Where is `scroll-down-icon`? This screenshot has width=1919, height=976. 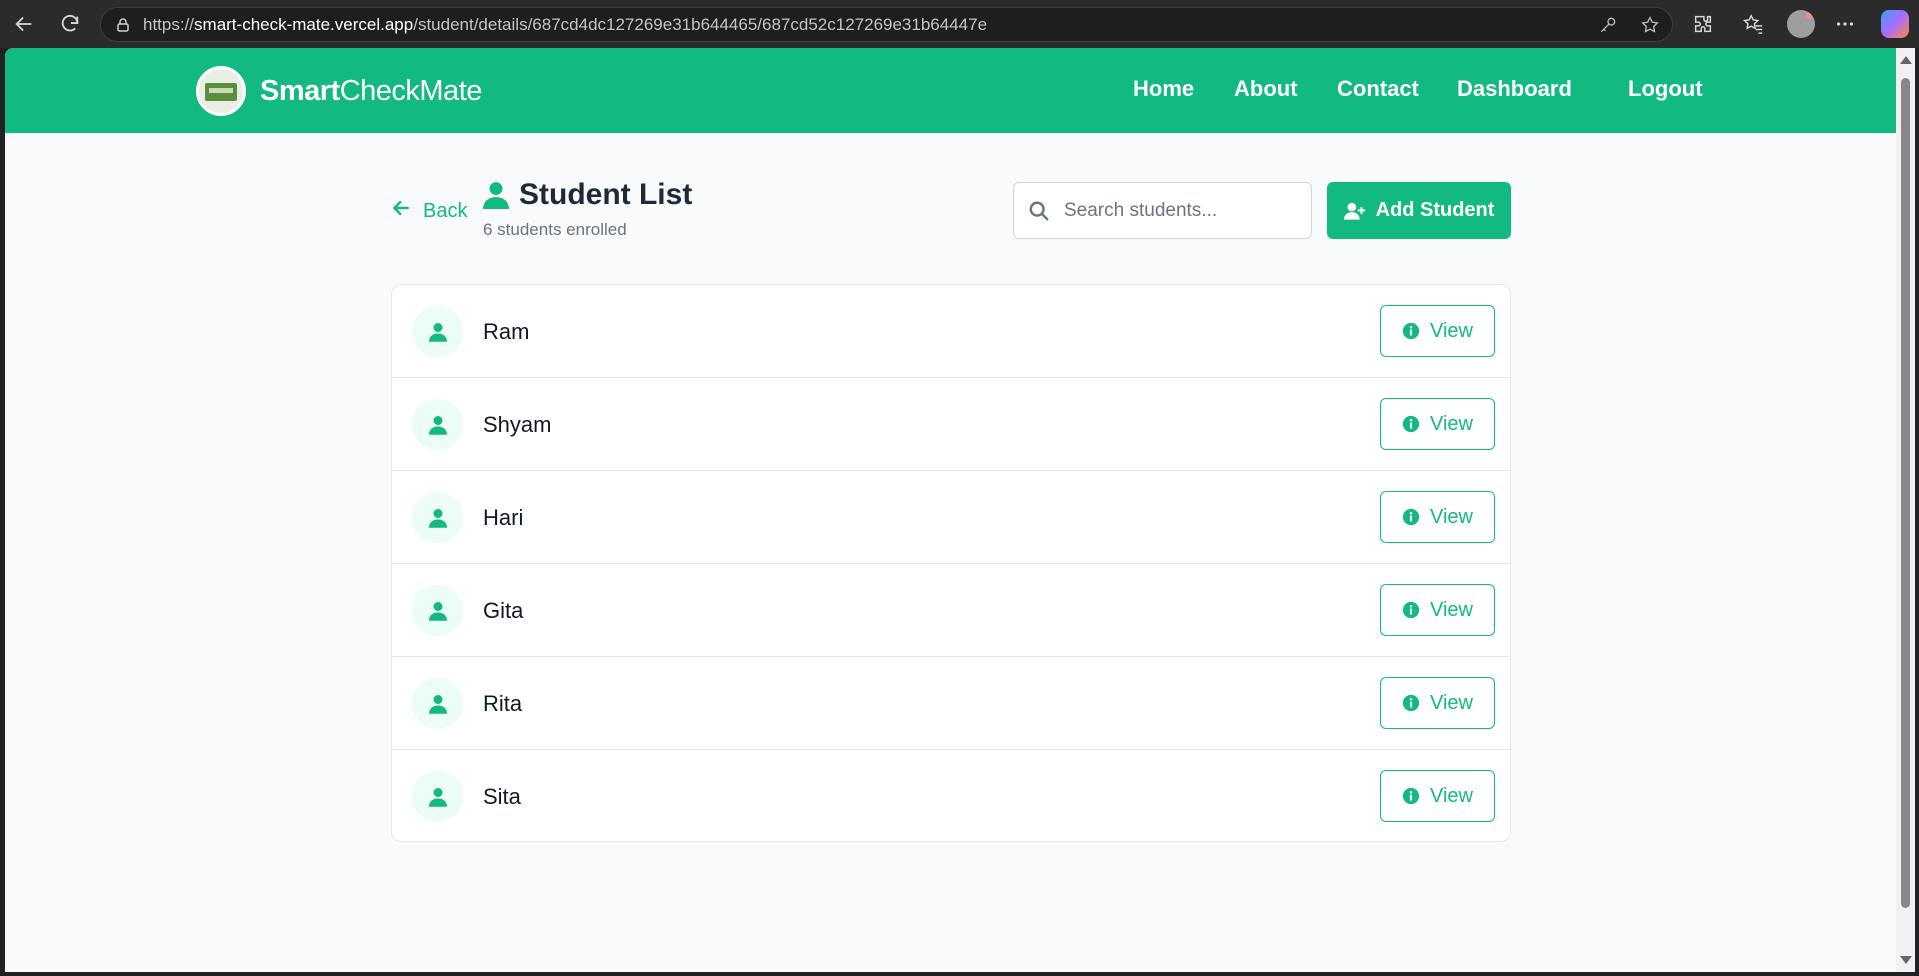
scroll-down-icon is located at coordinates (1906, 960).